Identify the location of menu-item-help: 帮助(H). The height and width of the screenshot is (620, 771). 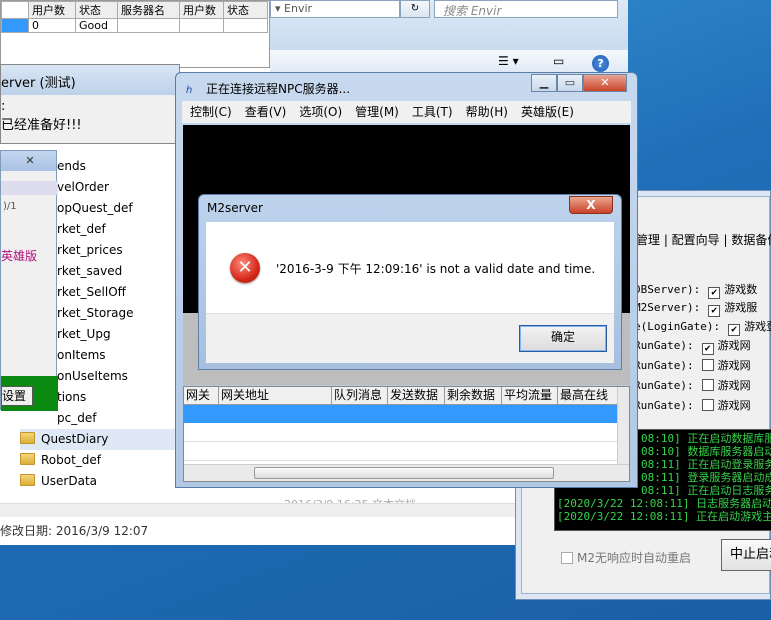
(487, 112).